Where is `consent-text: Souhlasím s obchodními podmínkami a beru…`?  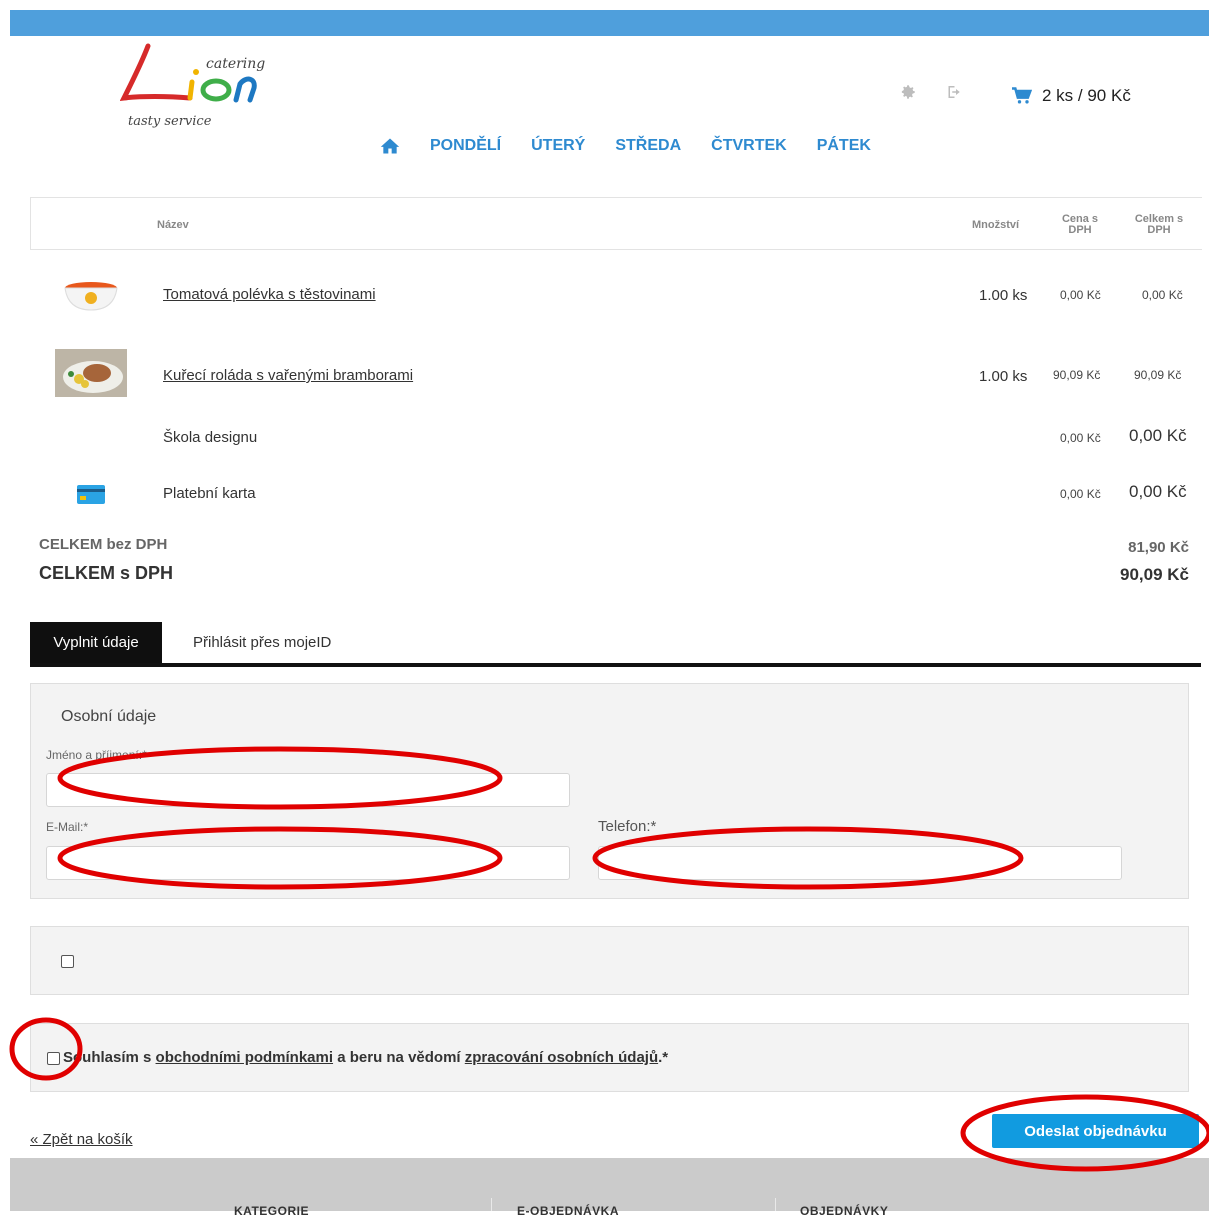 consent-text: Souhlasím s obchodními podmínkami a beru… is located at coordinates (365, 1057).